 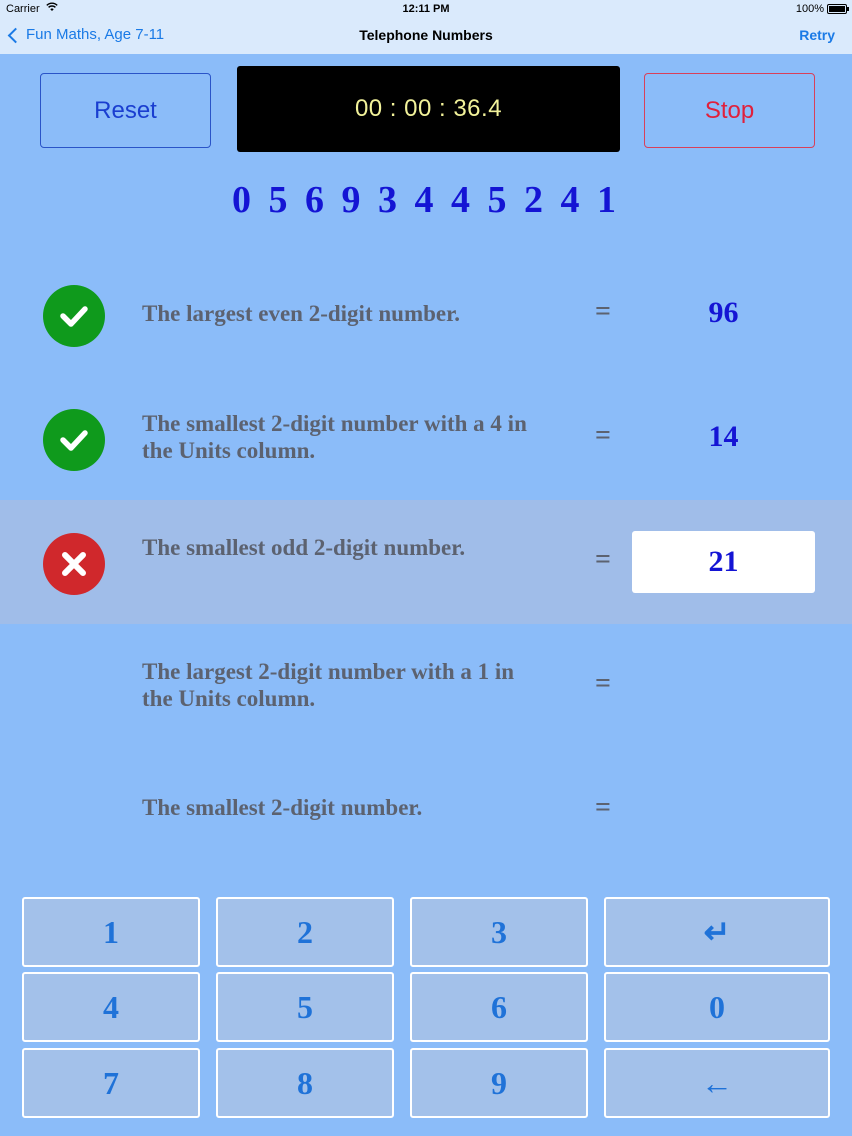 What do you see at coordinates (111, 932) in the screenshot?
I see `key-1: 1` at bounding box center [111, 932].